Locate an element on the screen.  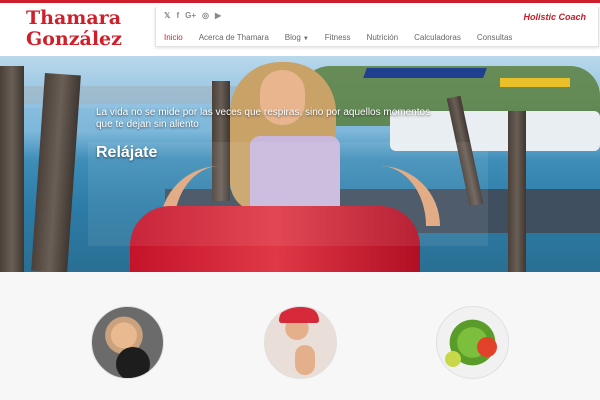
caret-down-icon: ▼ is located at coordinates (305, 39).